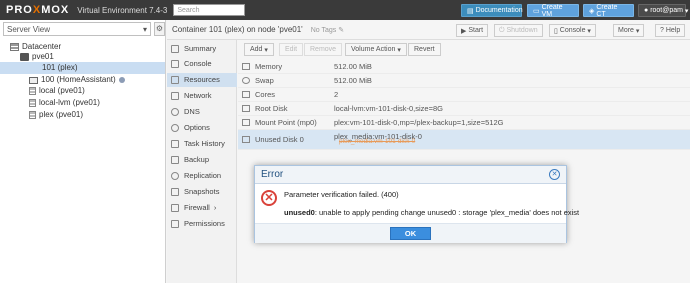 The width and height of the screenshot is (690, 283). I want to click on dialog-footer: OK, so click(410, 233).